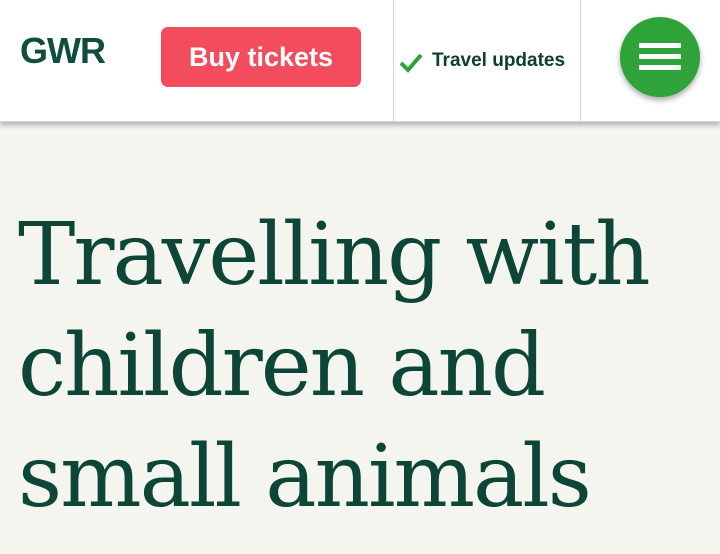 The height and width of the screenshot is (554, 720). Describe the element at coordinates (411, 62) in the screenshot. I see `check-icon` at that location.